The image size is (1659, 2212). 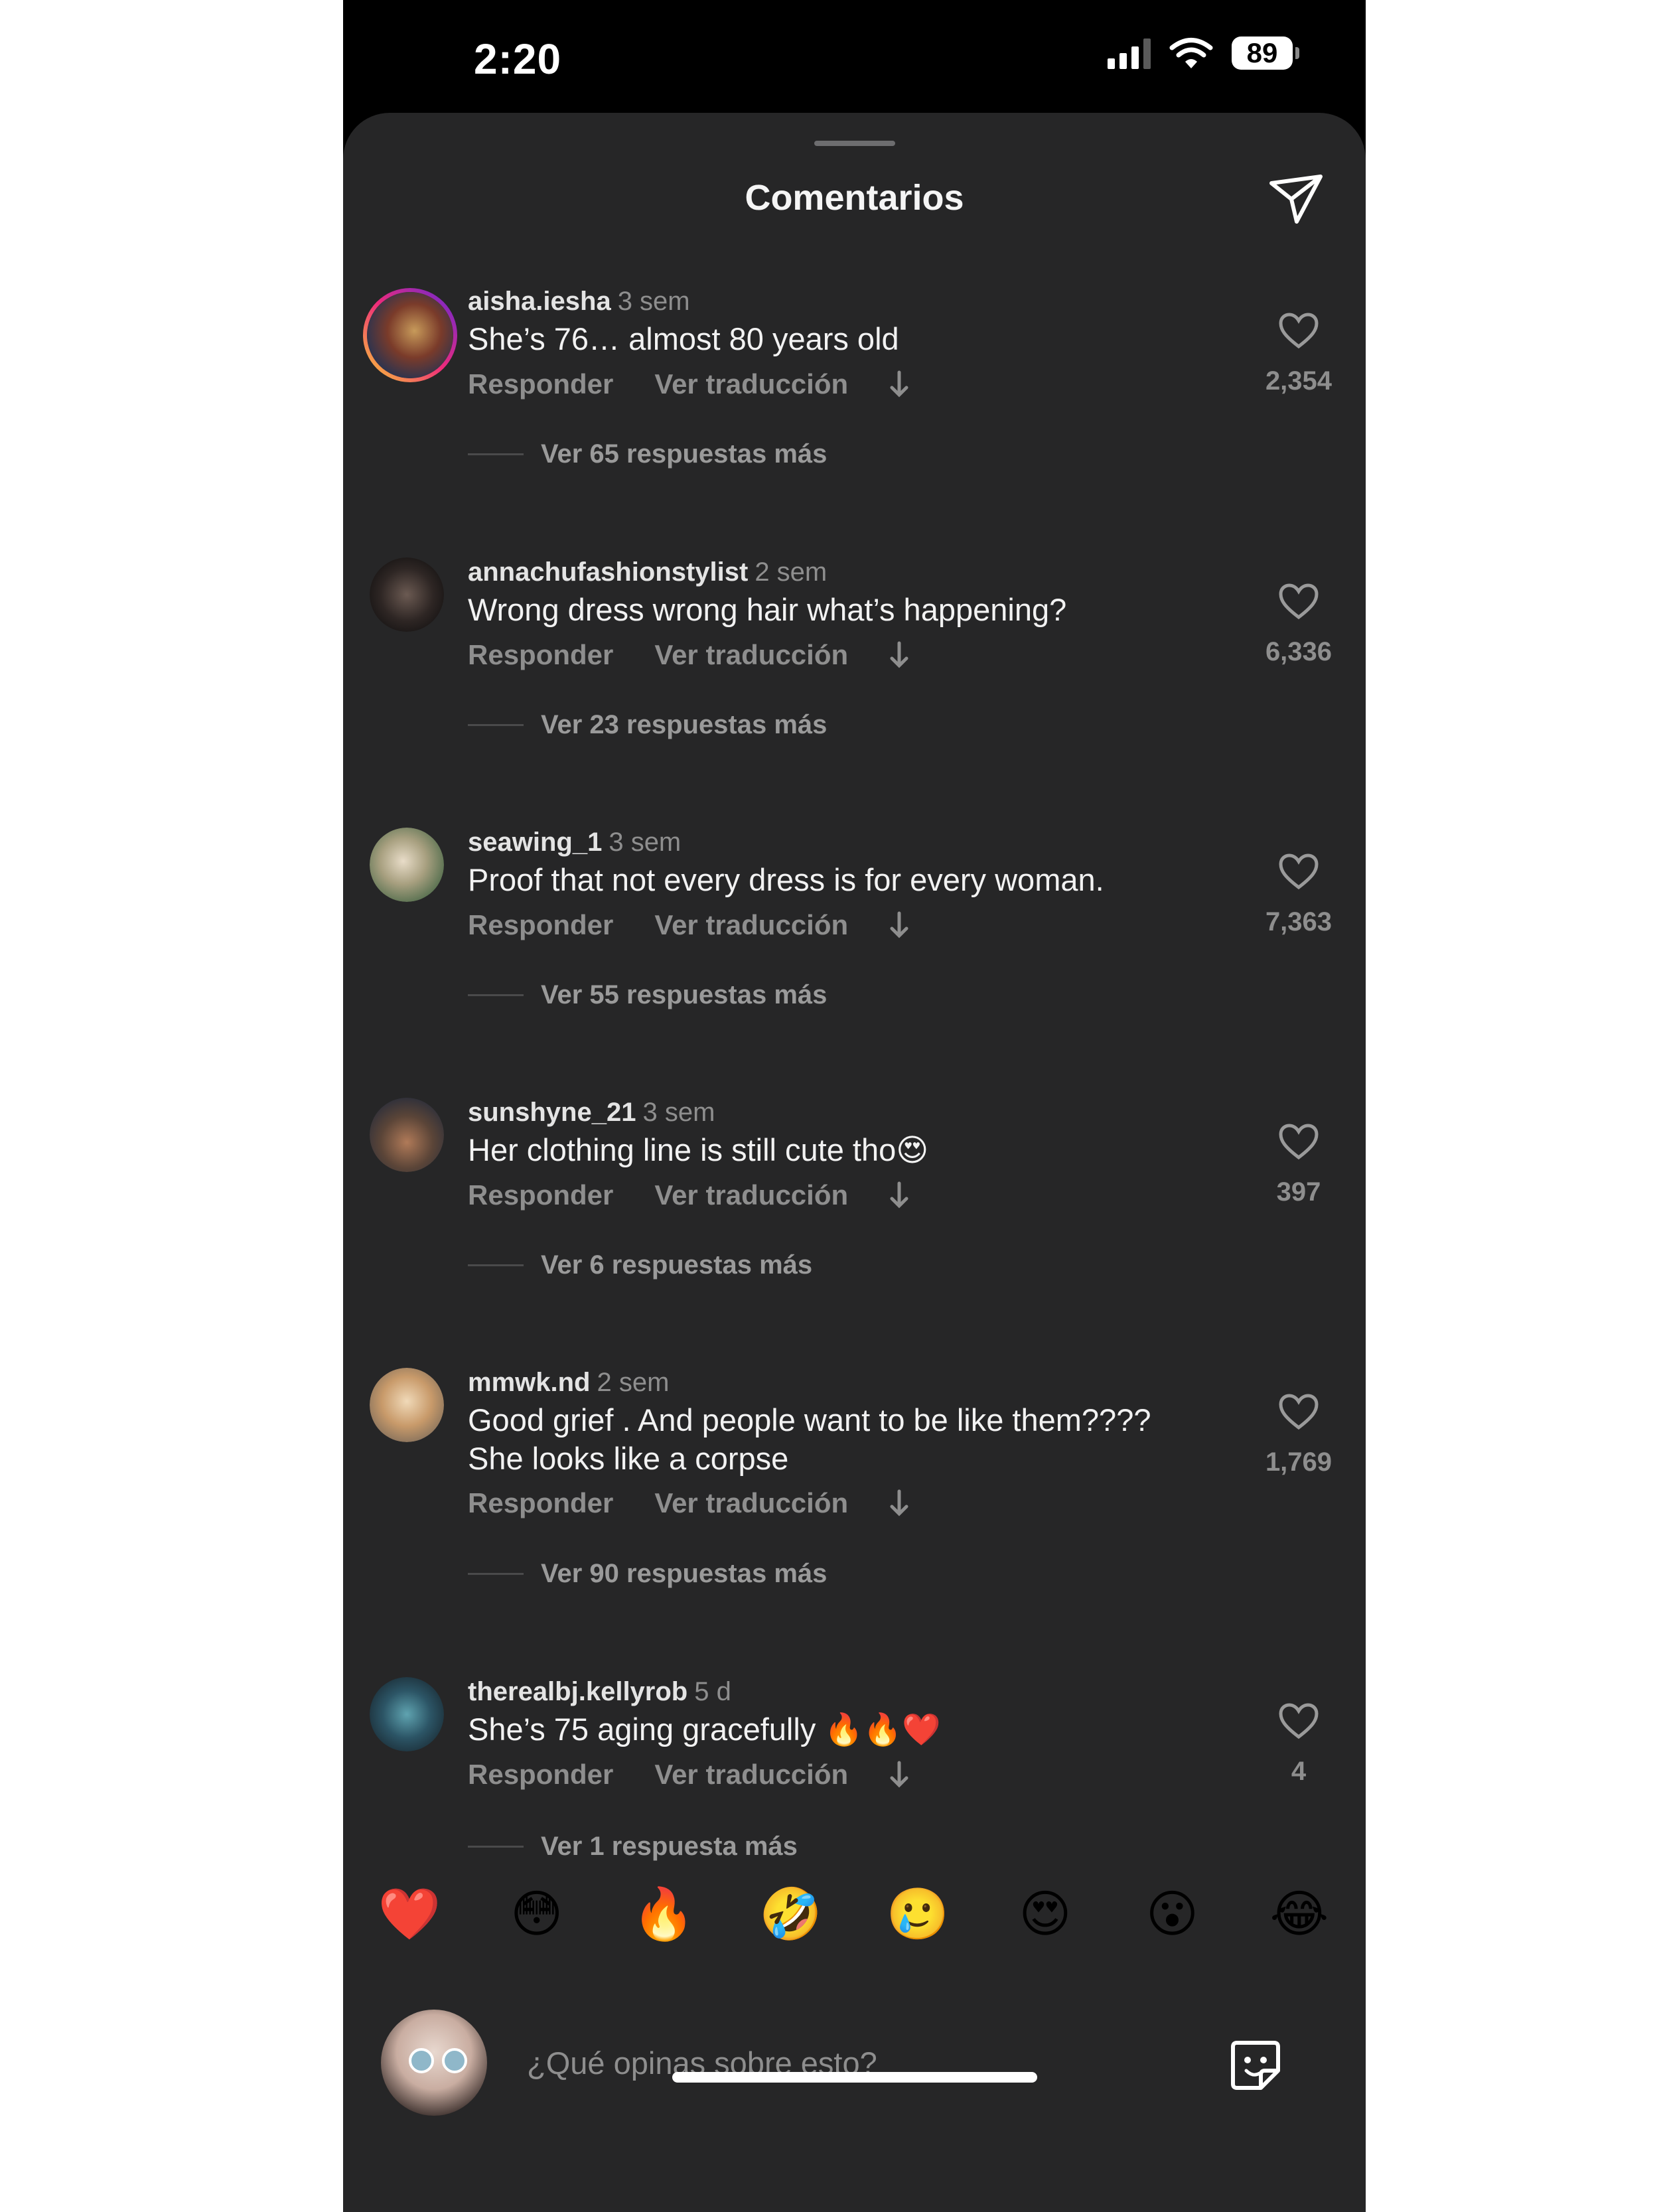 I want to click on like-count: 2,354, so click(x=1299, y=381).